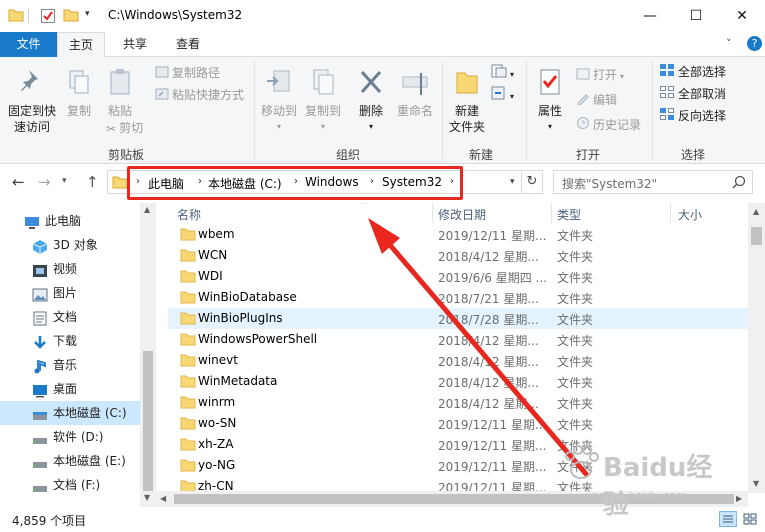  Describe the element at coordinates (582, 462) in the screenshot. I see `paw-logo-icon` at that location.